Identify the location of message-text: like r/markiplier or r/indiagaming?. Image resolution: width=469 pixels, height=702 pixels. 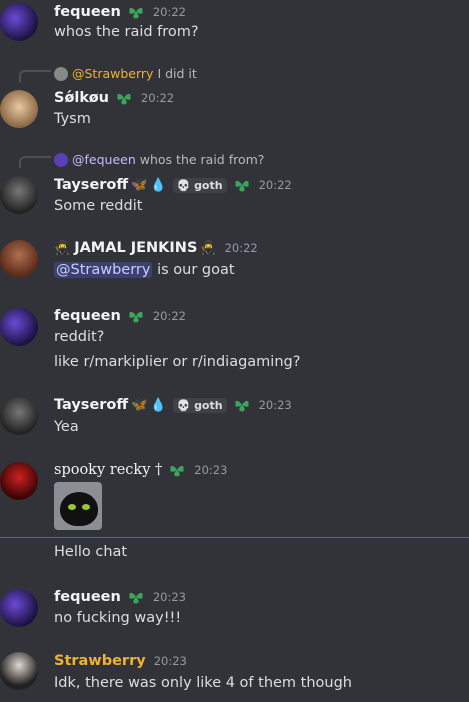
(177, 362).